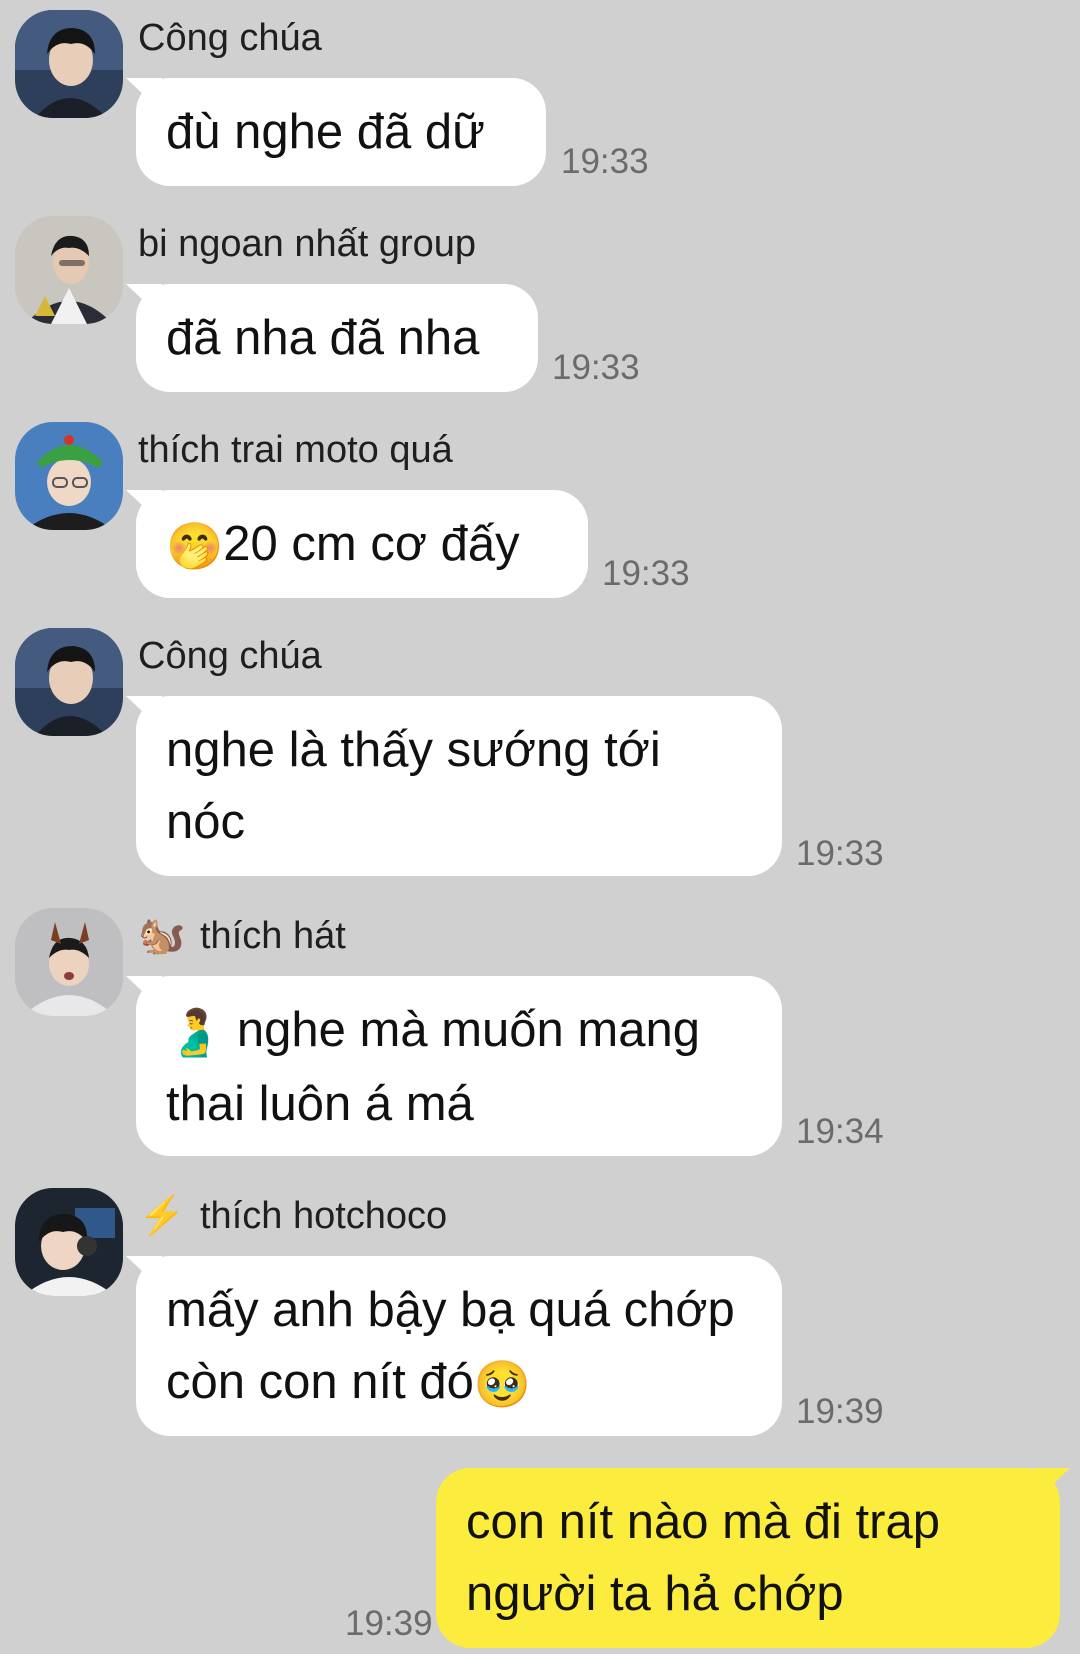  I want to click on sender-name: 🐿️ thích hát, so click(242, 936).